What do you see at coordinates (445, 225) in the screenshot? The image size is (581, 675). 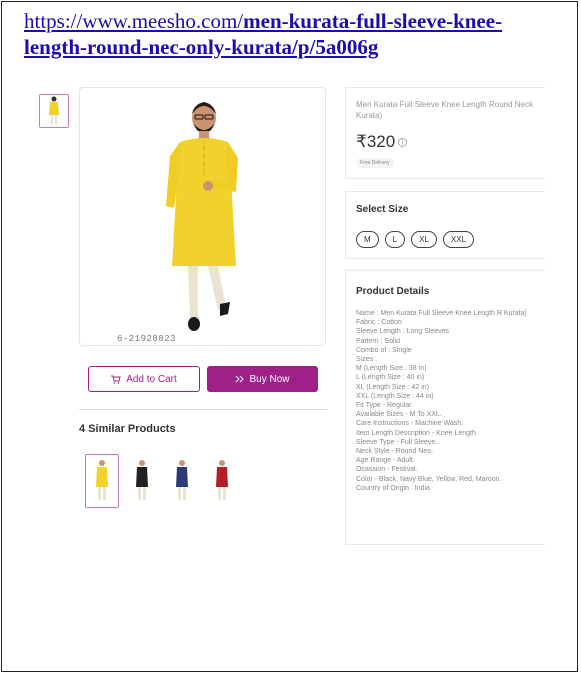 I see `size-panel: Select Size M L XL XXL` at bounding box center [445, 225].